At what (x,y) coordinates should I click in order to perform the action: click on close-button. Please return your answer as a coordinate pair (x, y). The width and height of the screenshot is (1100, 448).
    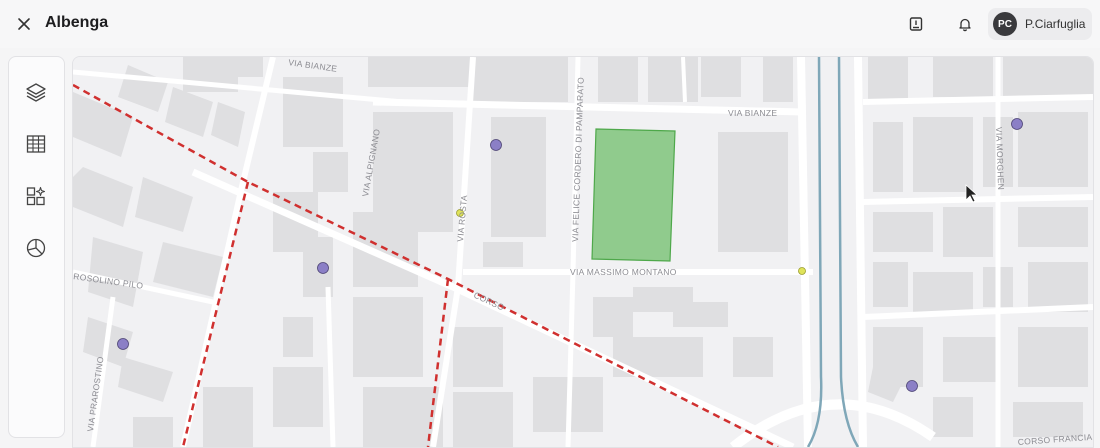
    Looking at the image, I should click on (24, 24).